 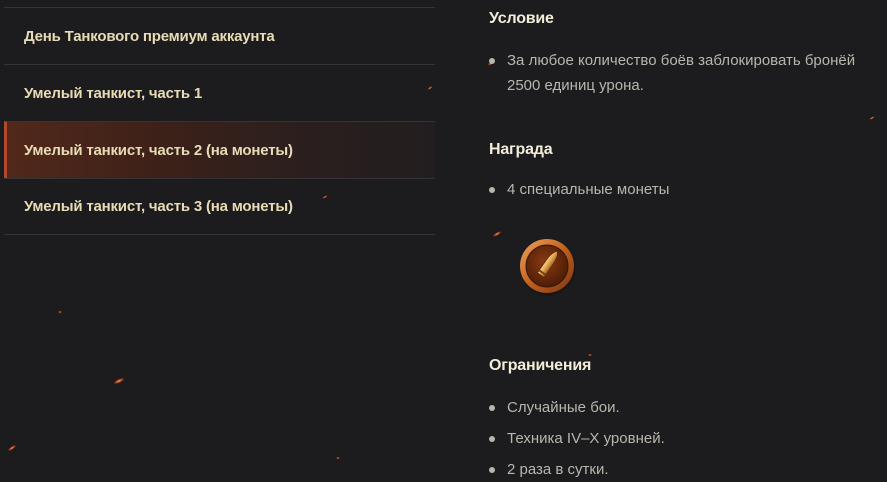 I want to click on bullet-coin-icon, so click(x=548, y=267).